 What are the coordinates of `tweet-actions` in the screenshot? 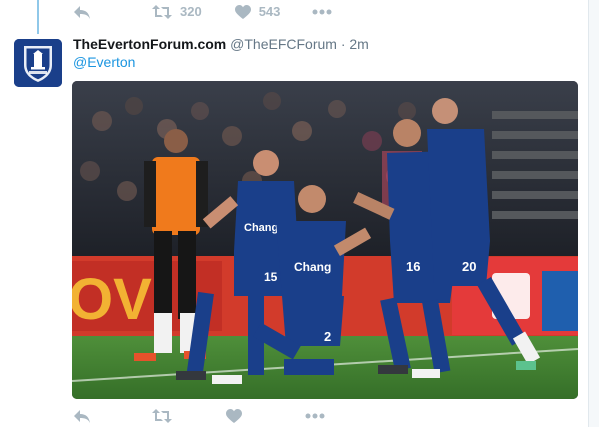 It's located at (199, 416).